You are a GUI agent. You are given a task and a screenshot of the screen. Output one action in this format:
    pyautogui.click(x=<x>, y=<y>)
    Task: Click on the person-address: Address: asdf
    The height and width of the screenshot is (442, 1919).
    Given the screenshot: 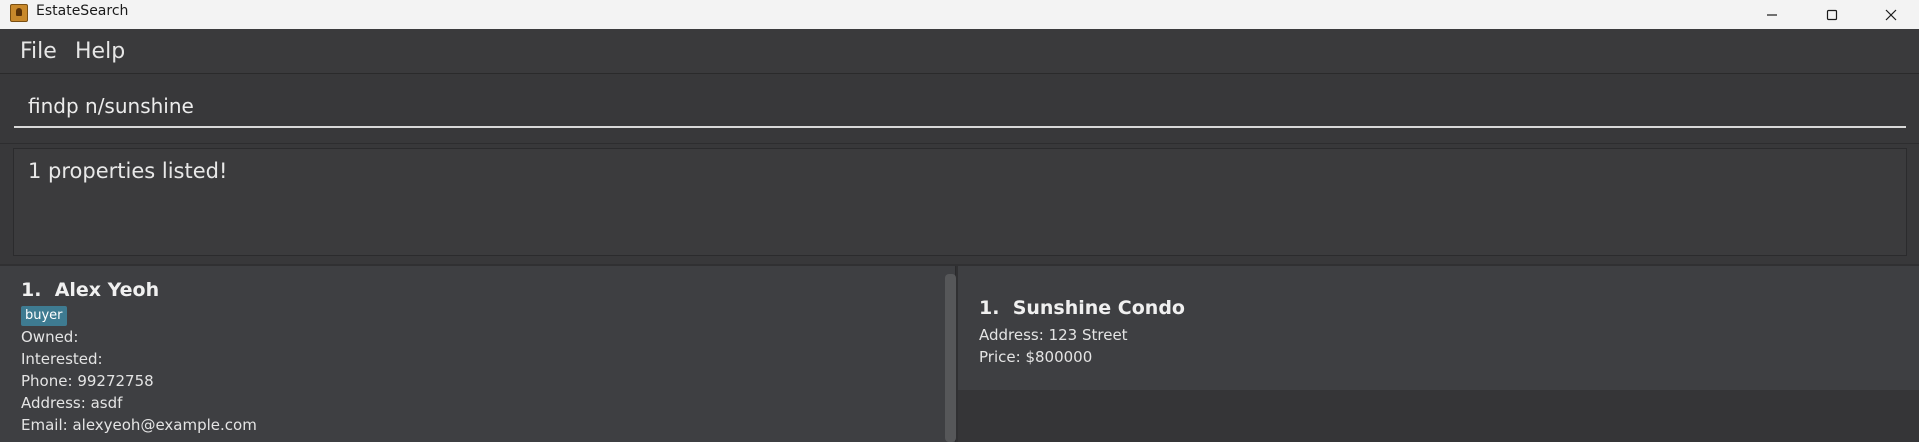 What is the action you would take?
    pyautogui.click(x=71, y=403)
    